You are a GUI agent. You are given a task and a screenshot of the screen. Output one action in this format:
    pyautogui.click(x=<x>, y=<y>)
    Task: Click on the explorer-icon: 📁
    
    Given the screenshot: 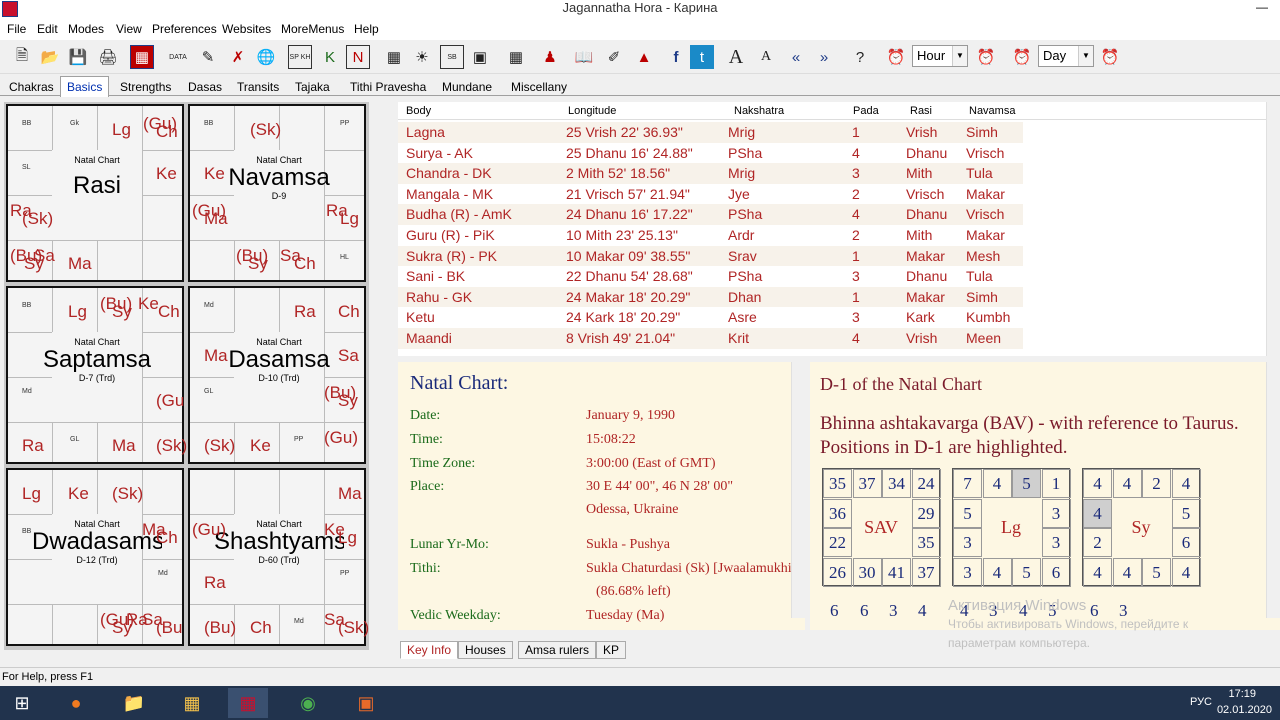 What is the action you would take?
    pyautogui.click(x=134, y=703)
    